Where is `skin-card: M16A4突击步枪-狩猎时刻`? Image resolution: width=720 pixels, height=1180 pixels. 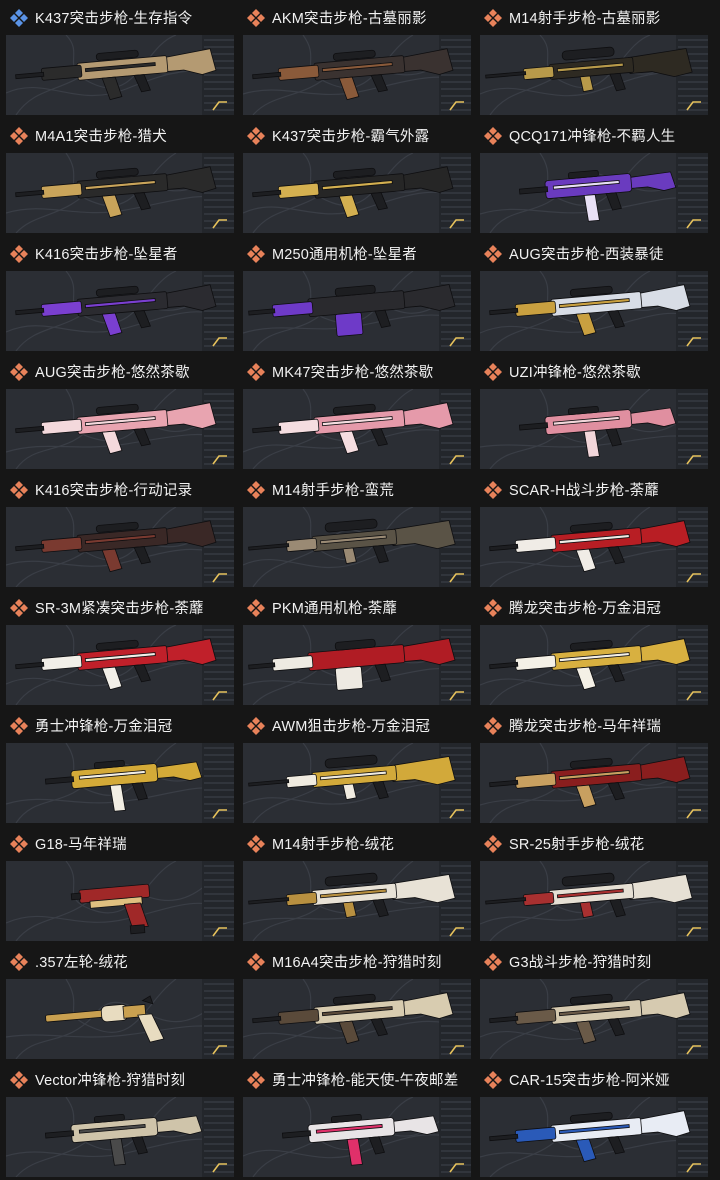
skin-card: M16A4突击步枪-狩猎时刻 is located at coordinates (357, 1003).